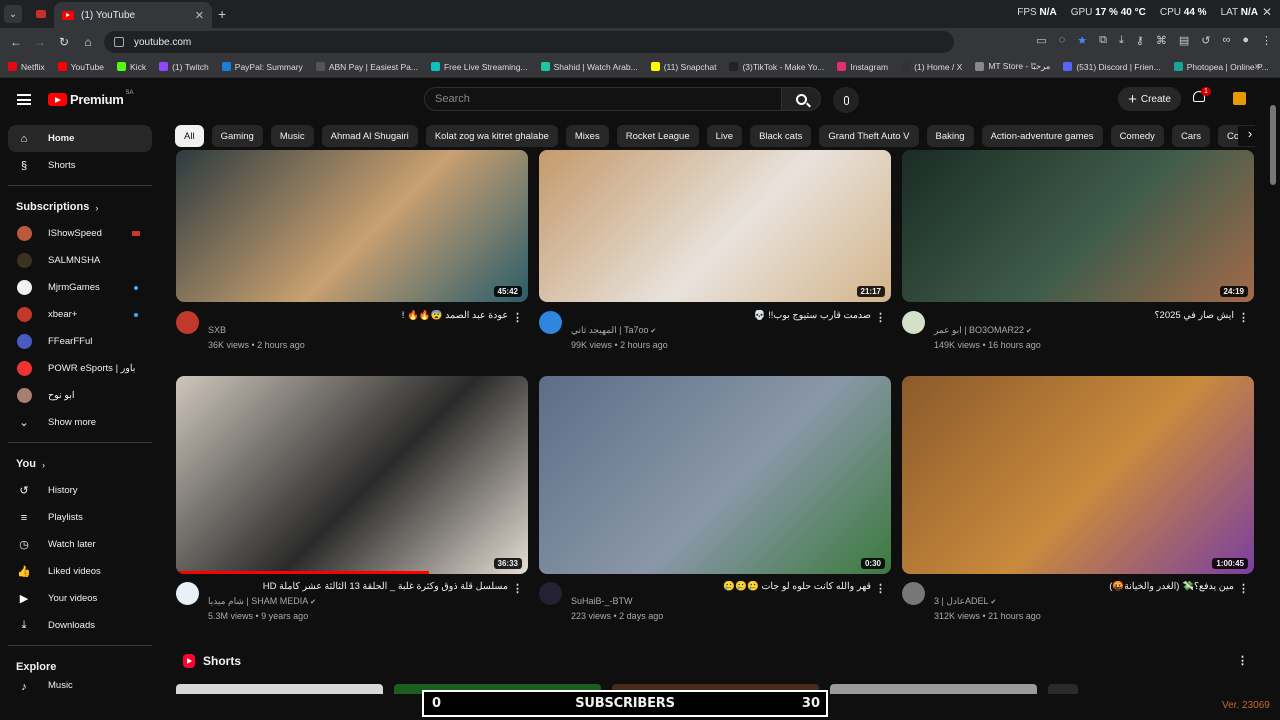  I want to click on bookmark-star-icon: ★, so click(1082, 40).